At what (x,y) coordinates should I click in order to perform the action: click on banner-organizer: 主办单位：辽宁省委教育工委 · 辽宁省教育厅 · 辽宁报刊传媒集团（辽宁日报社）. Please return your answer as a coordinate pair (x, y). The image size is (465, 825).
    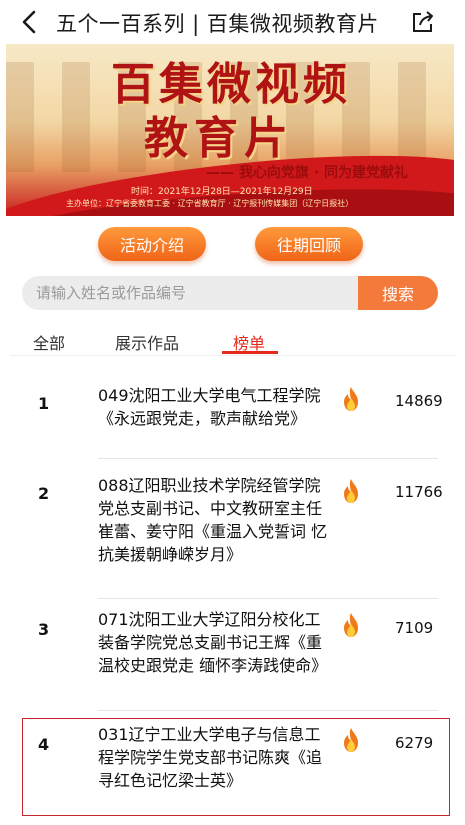
    Looking at the image, I should click on (210, 203).